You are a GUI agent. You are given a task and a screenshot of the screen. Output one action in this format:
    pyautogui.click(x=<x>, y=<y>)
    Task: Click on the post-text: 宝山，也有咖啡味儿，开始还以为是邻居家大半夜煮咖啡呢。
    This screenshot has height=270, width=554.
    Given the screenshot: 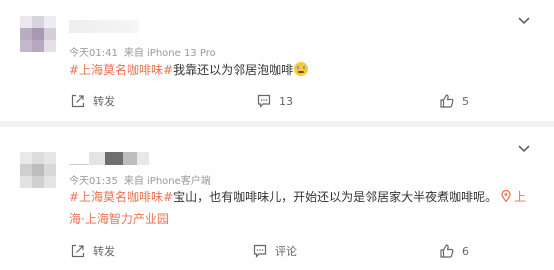 What is the action you would take?
    pyautogui.click(x=335, y=197)
    